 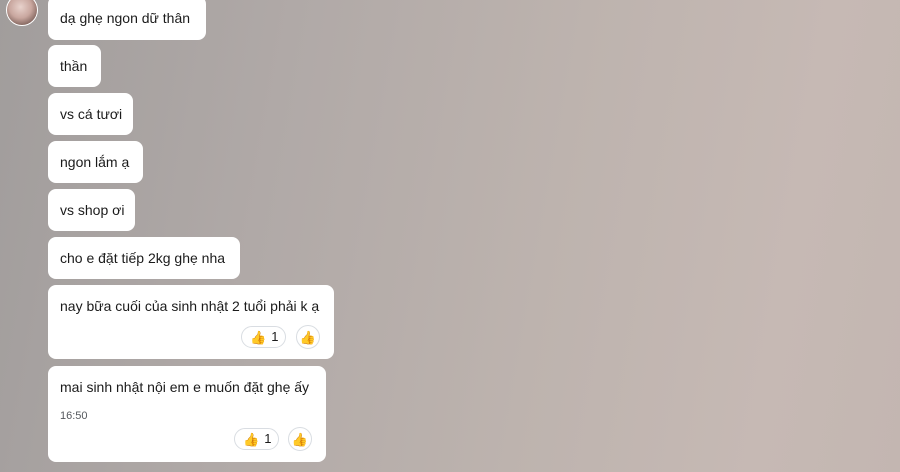 I want to click on message-time: 16:50, so click(x=74, y=416).